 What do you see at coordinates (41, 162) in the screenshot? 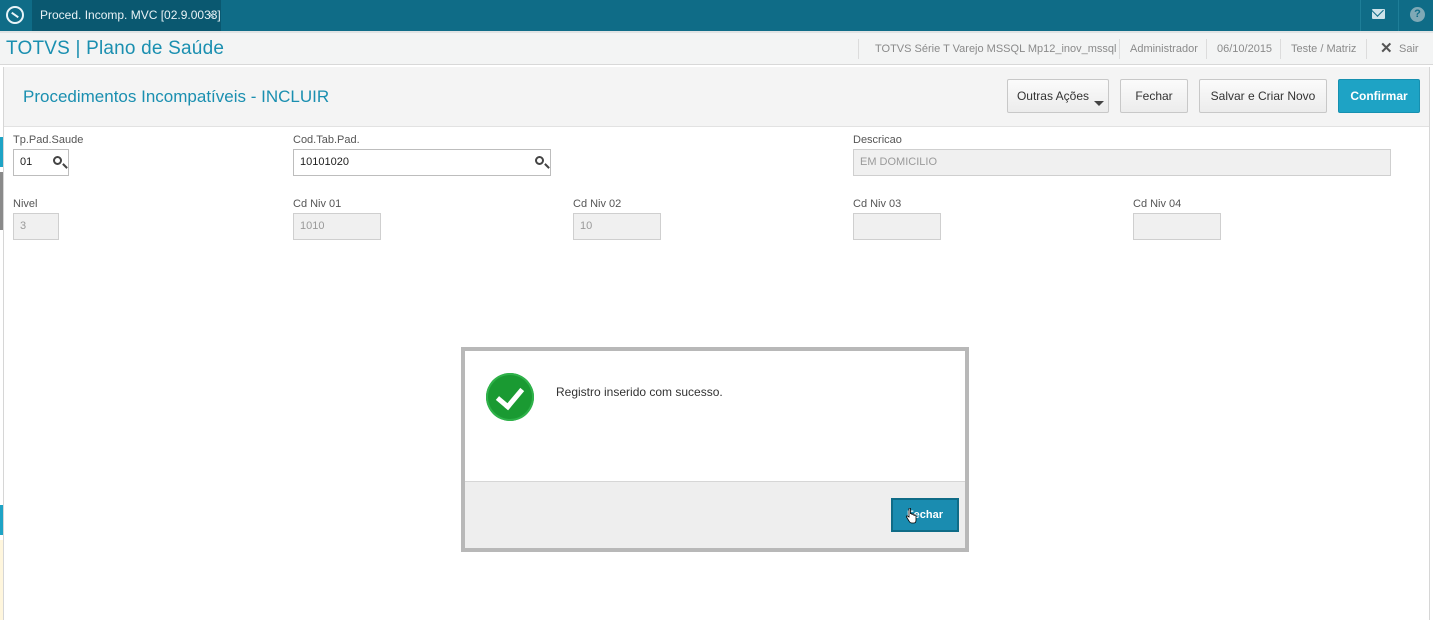
I see `tp-pad-saude-input: 01` at bounding box center [41, 162].